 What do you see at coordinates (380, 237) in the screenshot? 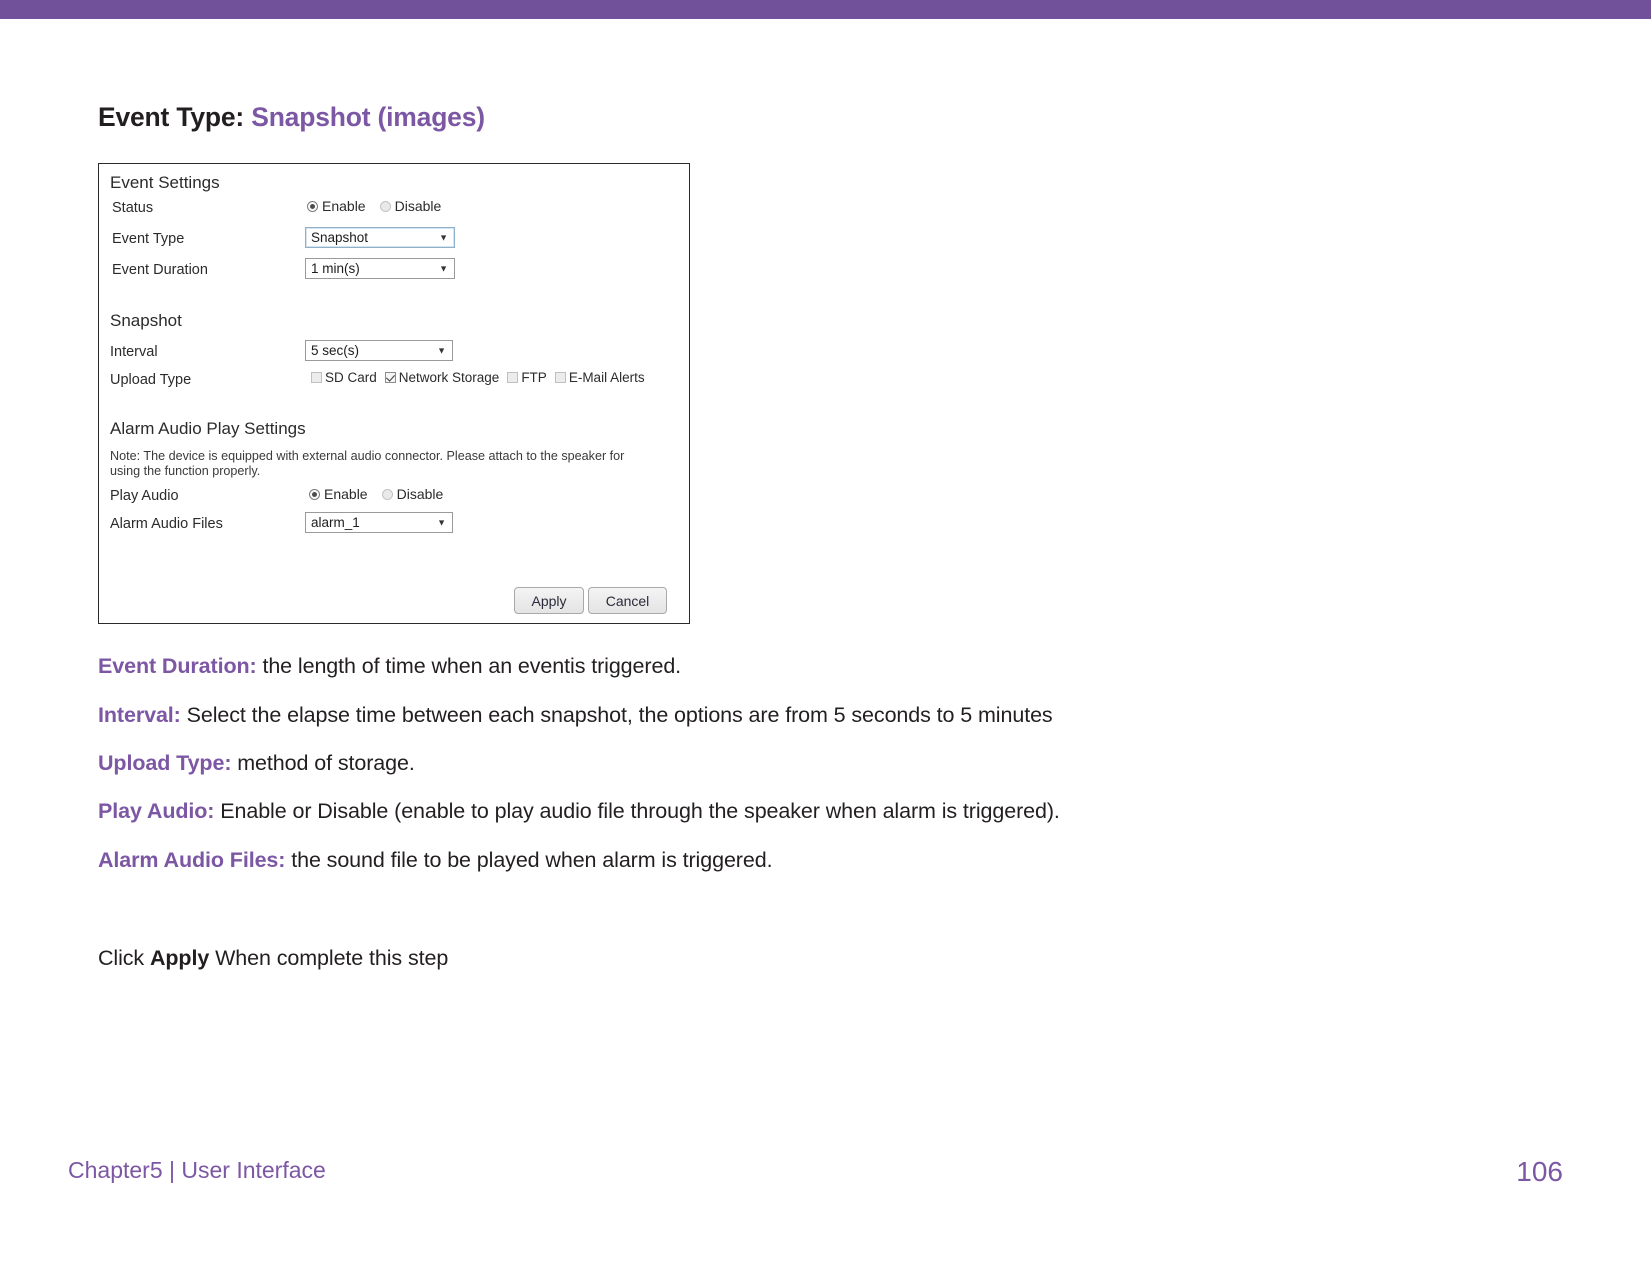
I see `event-type-select: Snapshot ▼` at bounding box center [380, 237].